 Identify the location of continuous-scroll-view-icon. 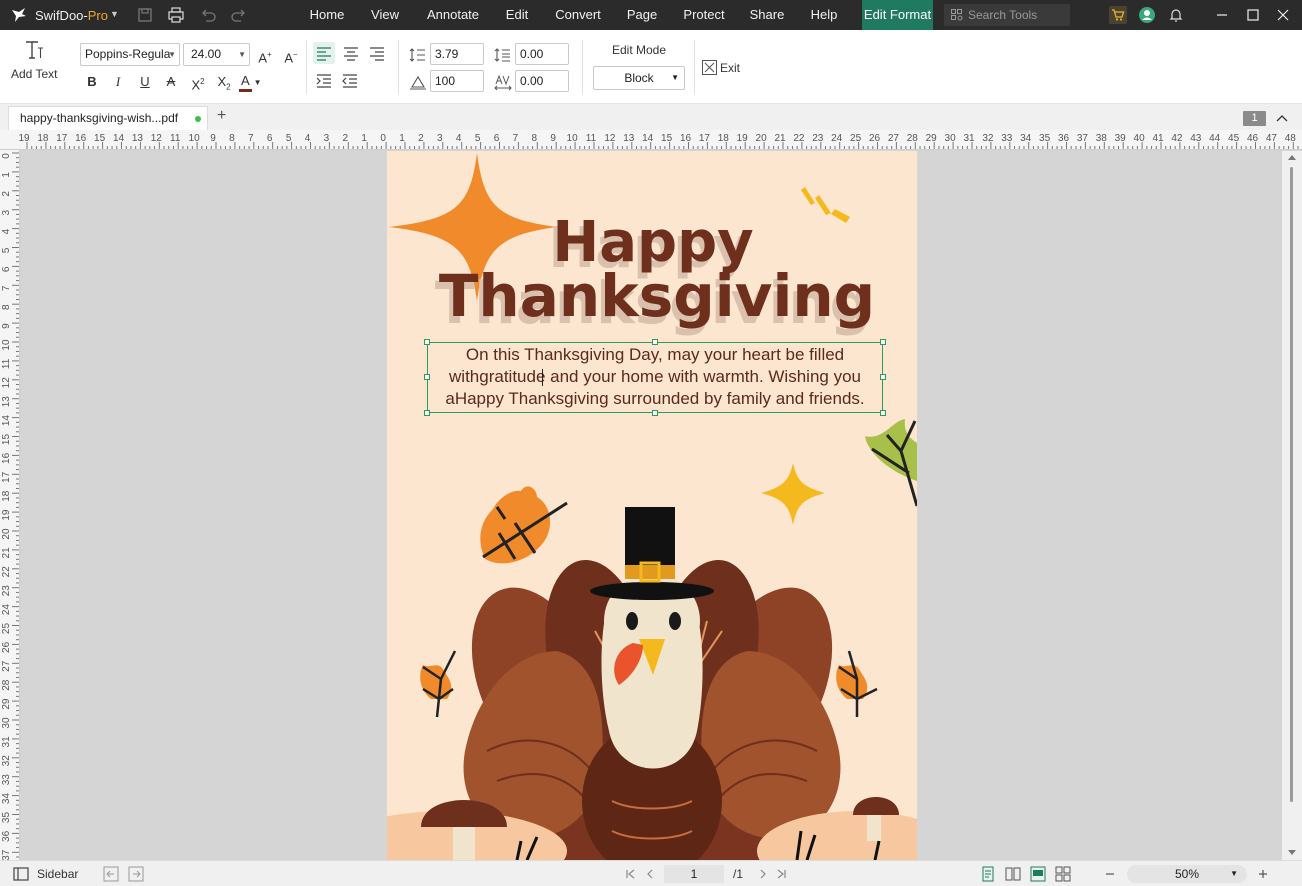
(1038, 874).